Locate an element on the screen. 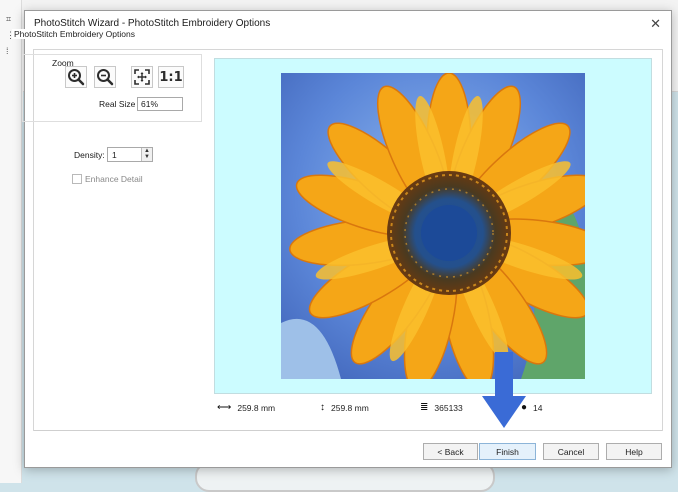 The height and width of the screenshot is (492, 678). zoom-out-button is located at coordinates (105, 77).